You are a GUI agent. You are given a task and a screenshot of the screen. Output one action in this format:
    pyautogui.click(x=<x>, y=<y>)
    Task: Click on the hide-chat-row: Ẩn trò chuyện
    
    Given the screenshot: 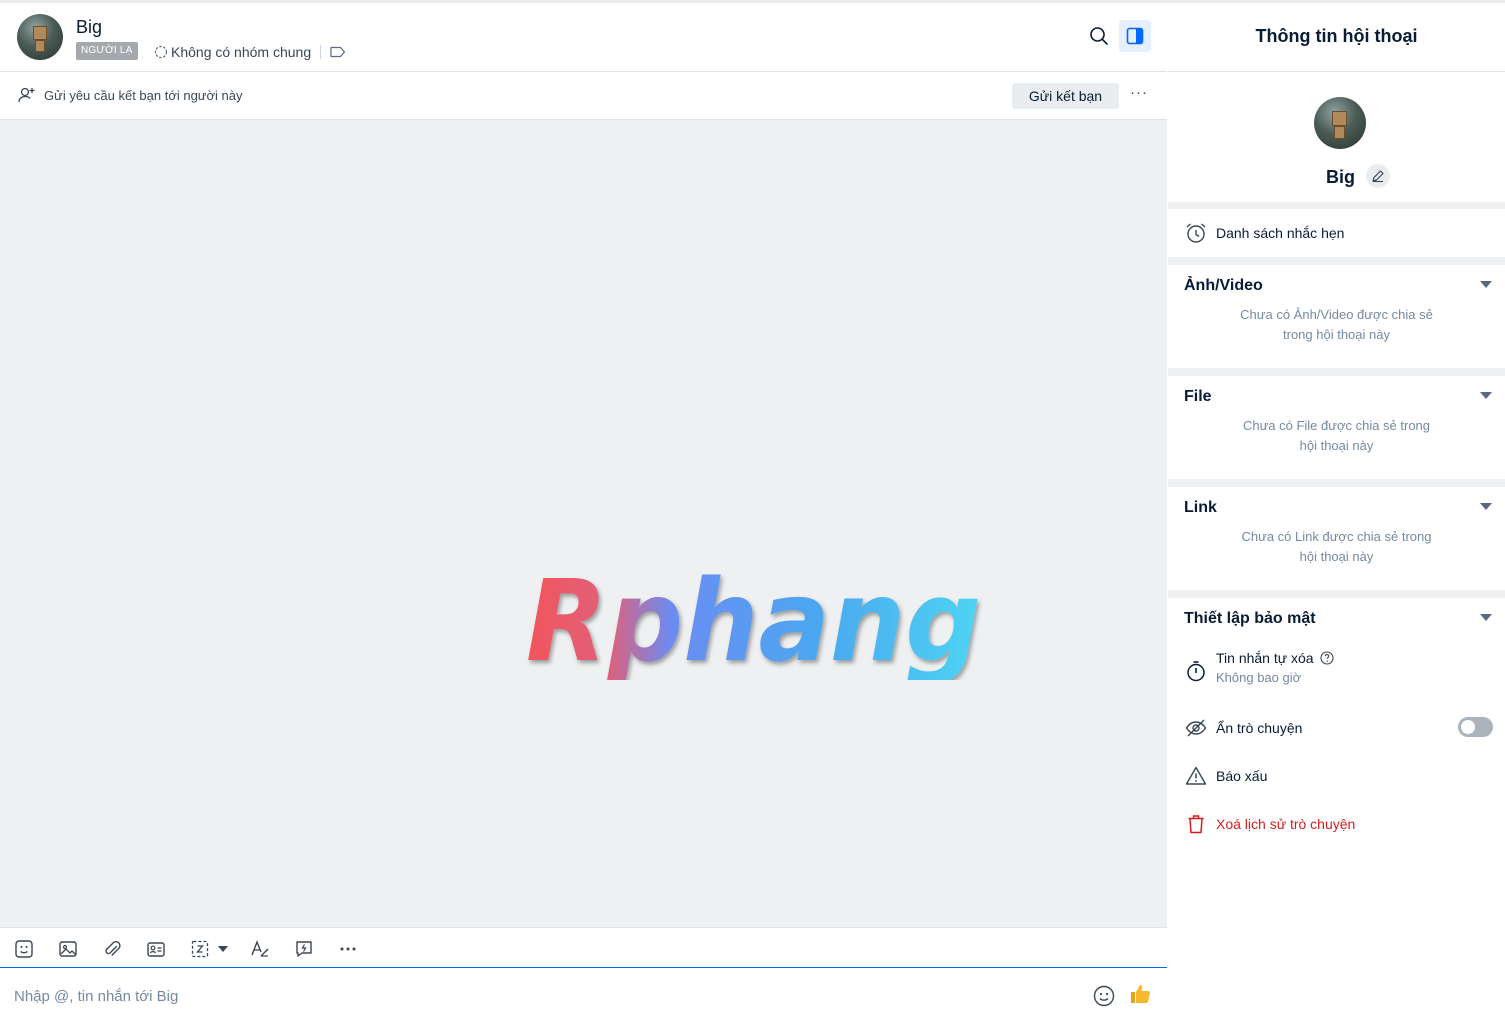 What is the action you would take?
    pyautogui.click(x=1243, y=728)
    